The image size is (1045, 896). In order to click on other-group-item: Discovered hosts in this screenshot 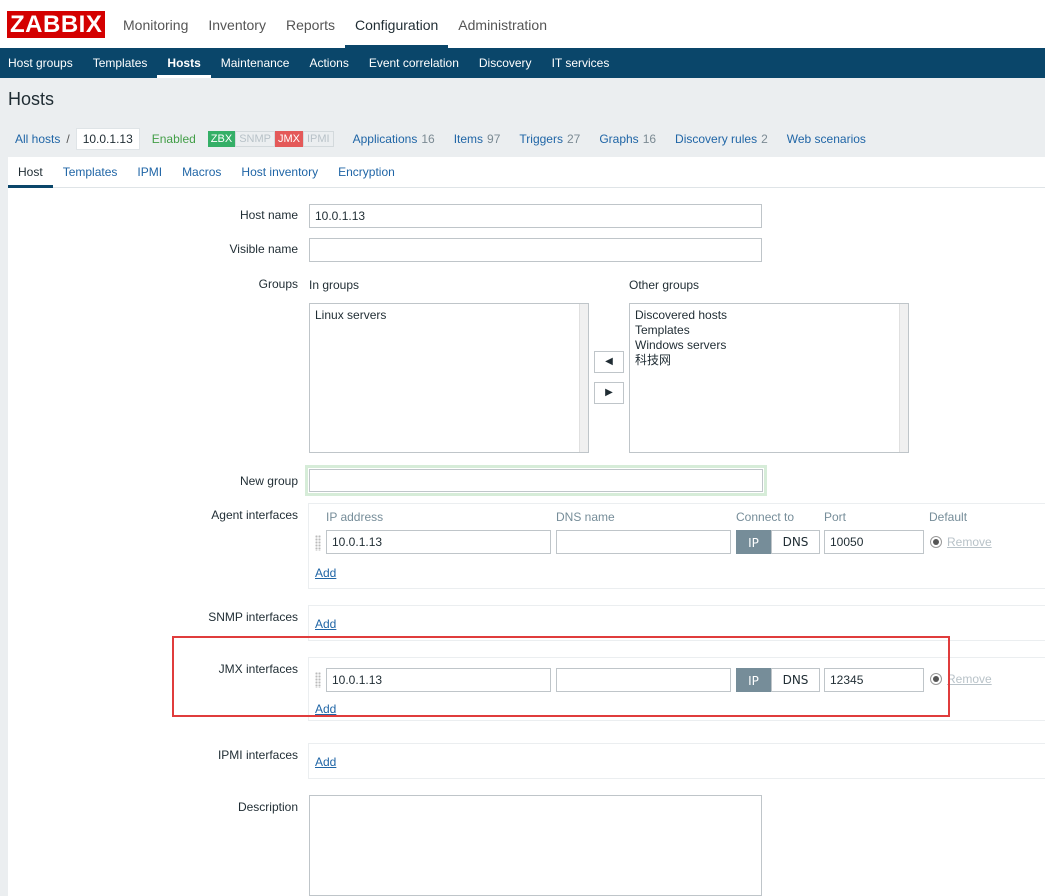, I will do `click(769, 315)`.